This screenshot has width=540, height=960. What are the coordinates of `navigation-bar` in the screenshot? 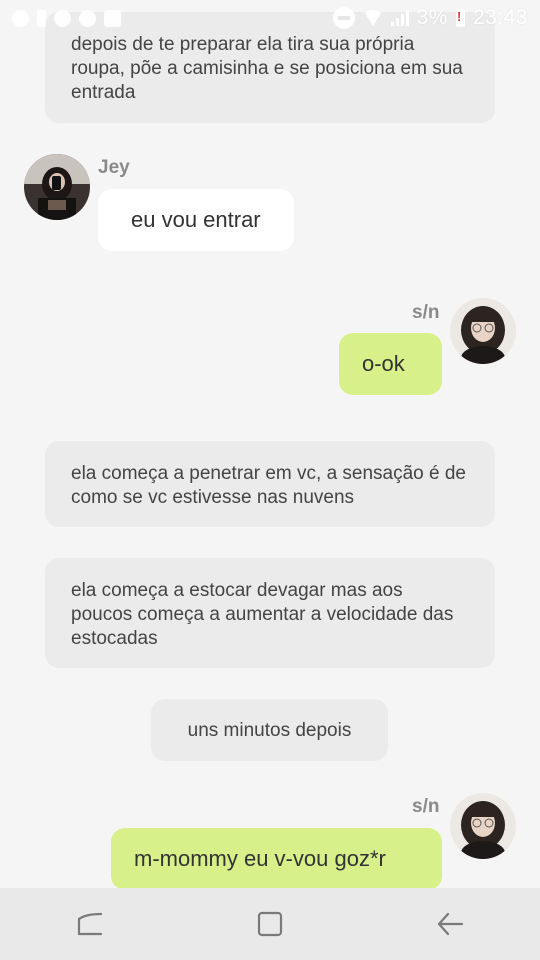 It's located at (270, 924).